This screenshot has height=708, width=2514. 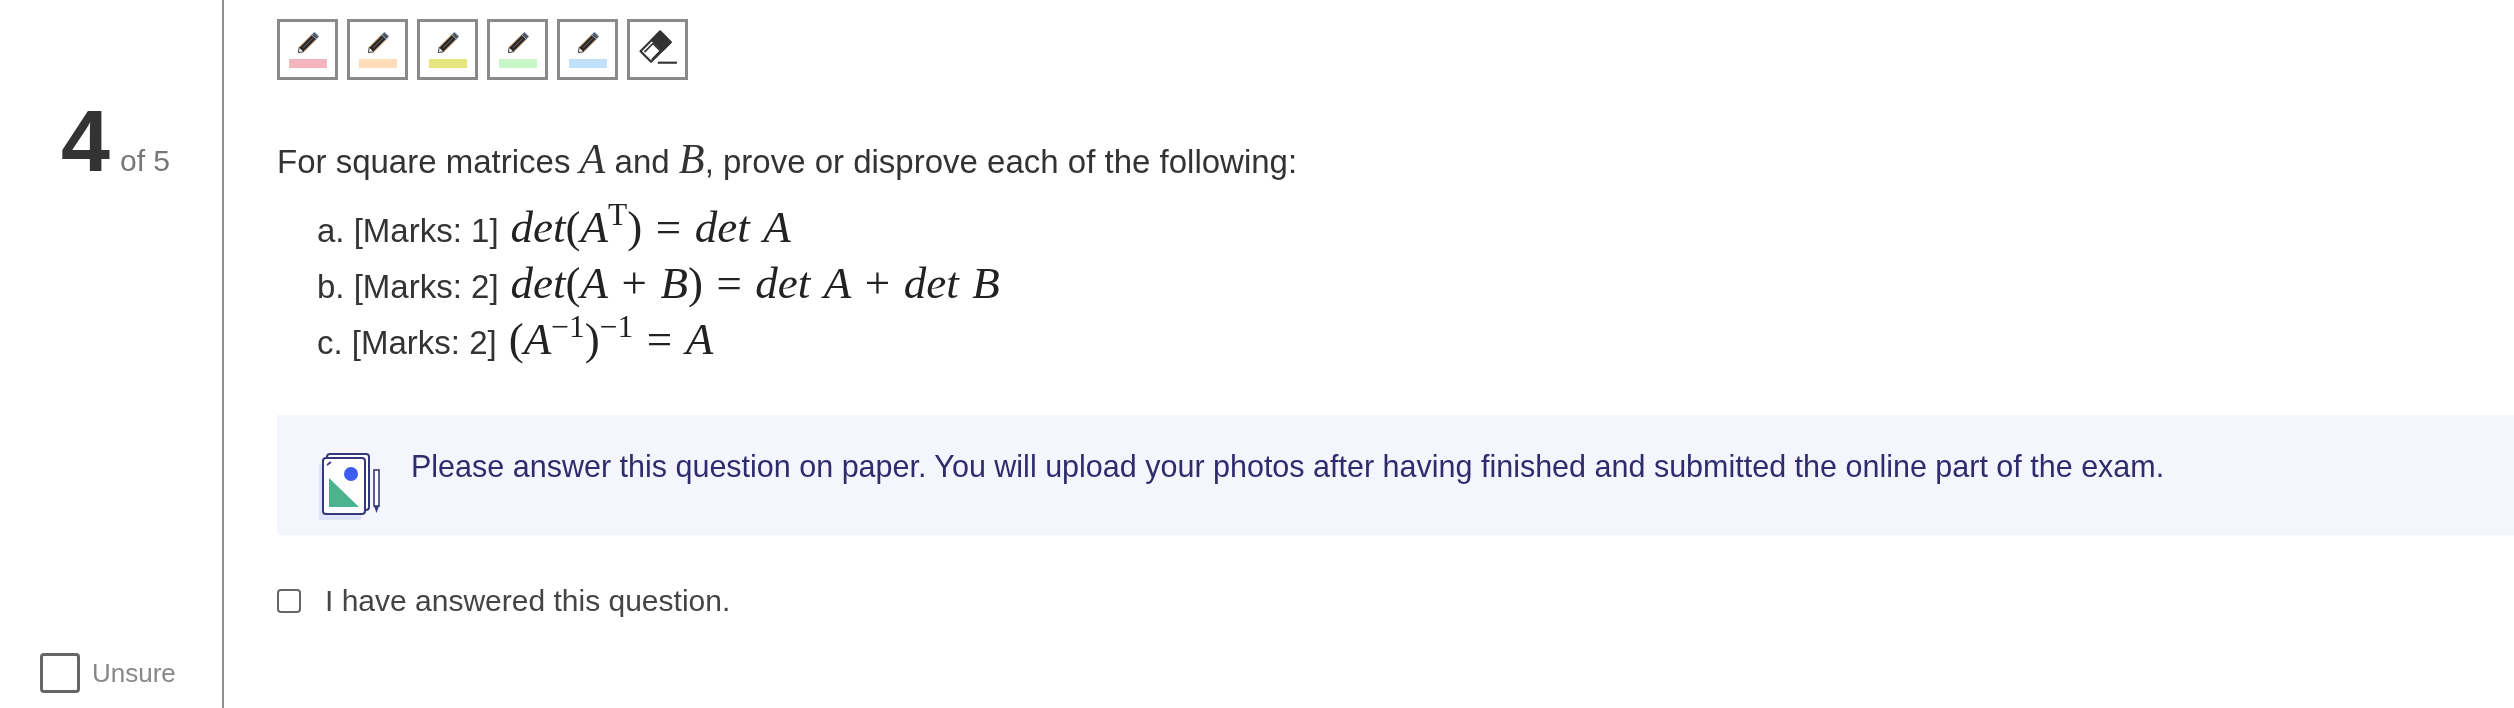 What do you see at coordinates (85, 141) in the screenshot?
I see `question-number: 4` at bounding box center [85, 141].